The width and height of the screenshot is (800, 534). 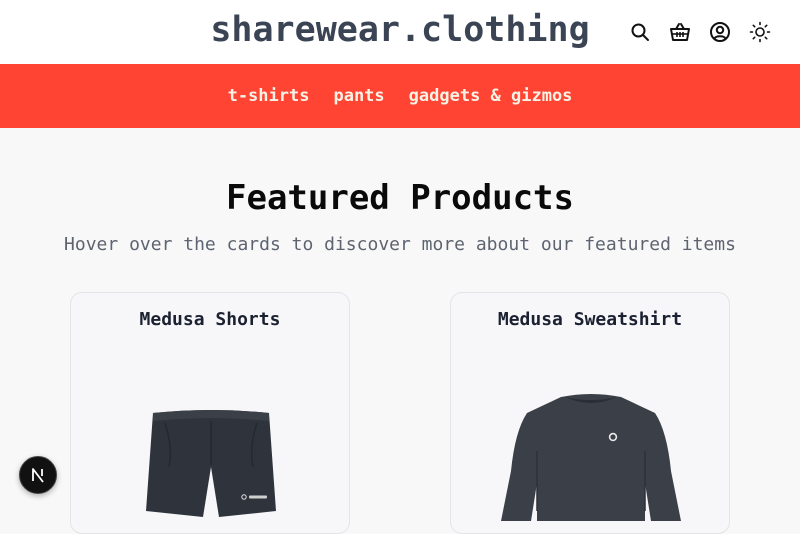 I want to click on nav-item-t-shirts: t-shirts, so click(x=269, y=96).